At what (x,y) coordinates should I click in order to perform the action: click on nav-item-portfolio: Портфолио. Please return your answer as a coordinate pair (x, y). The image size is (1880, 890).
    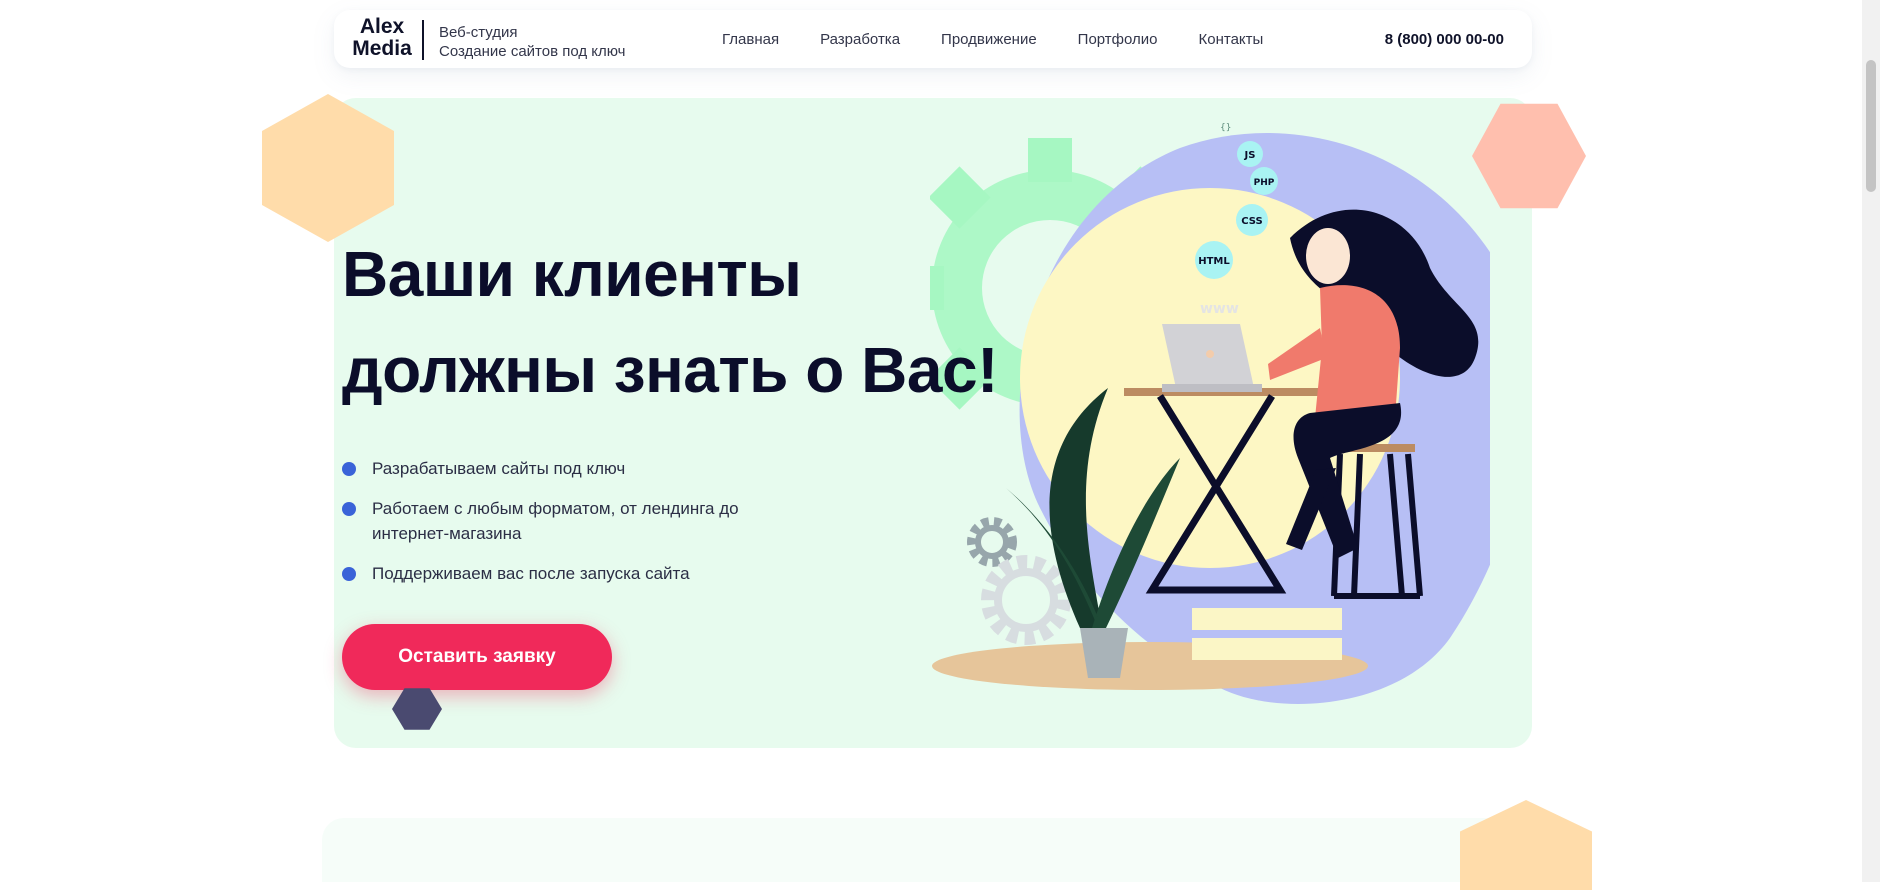
    Looking at the image, I should click on (1118, 39).